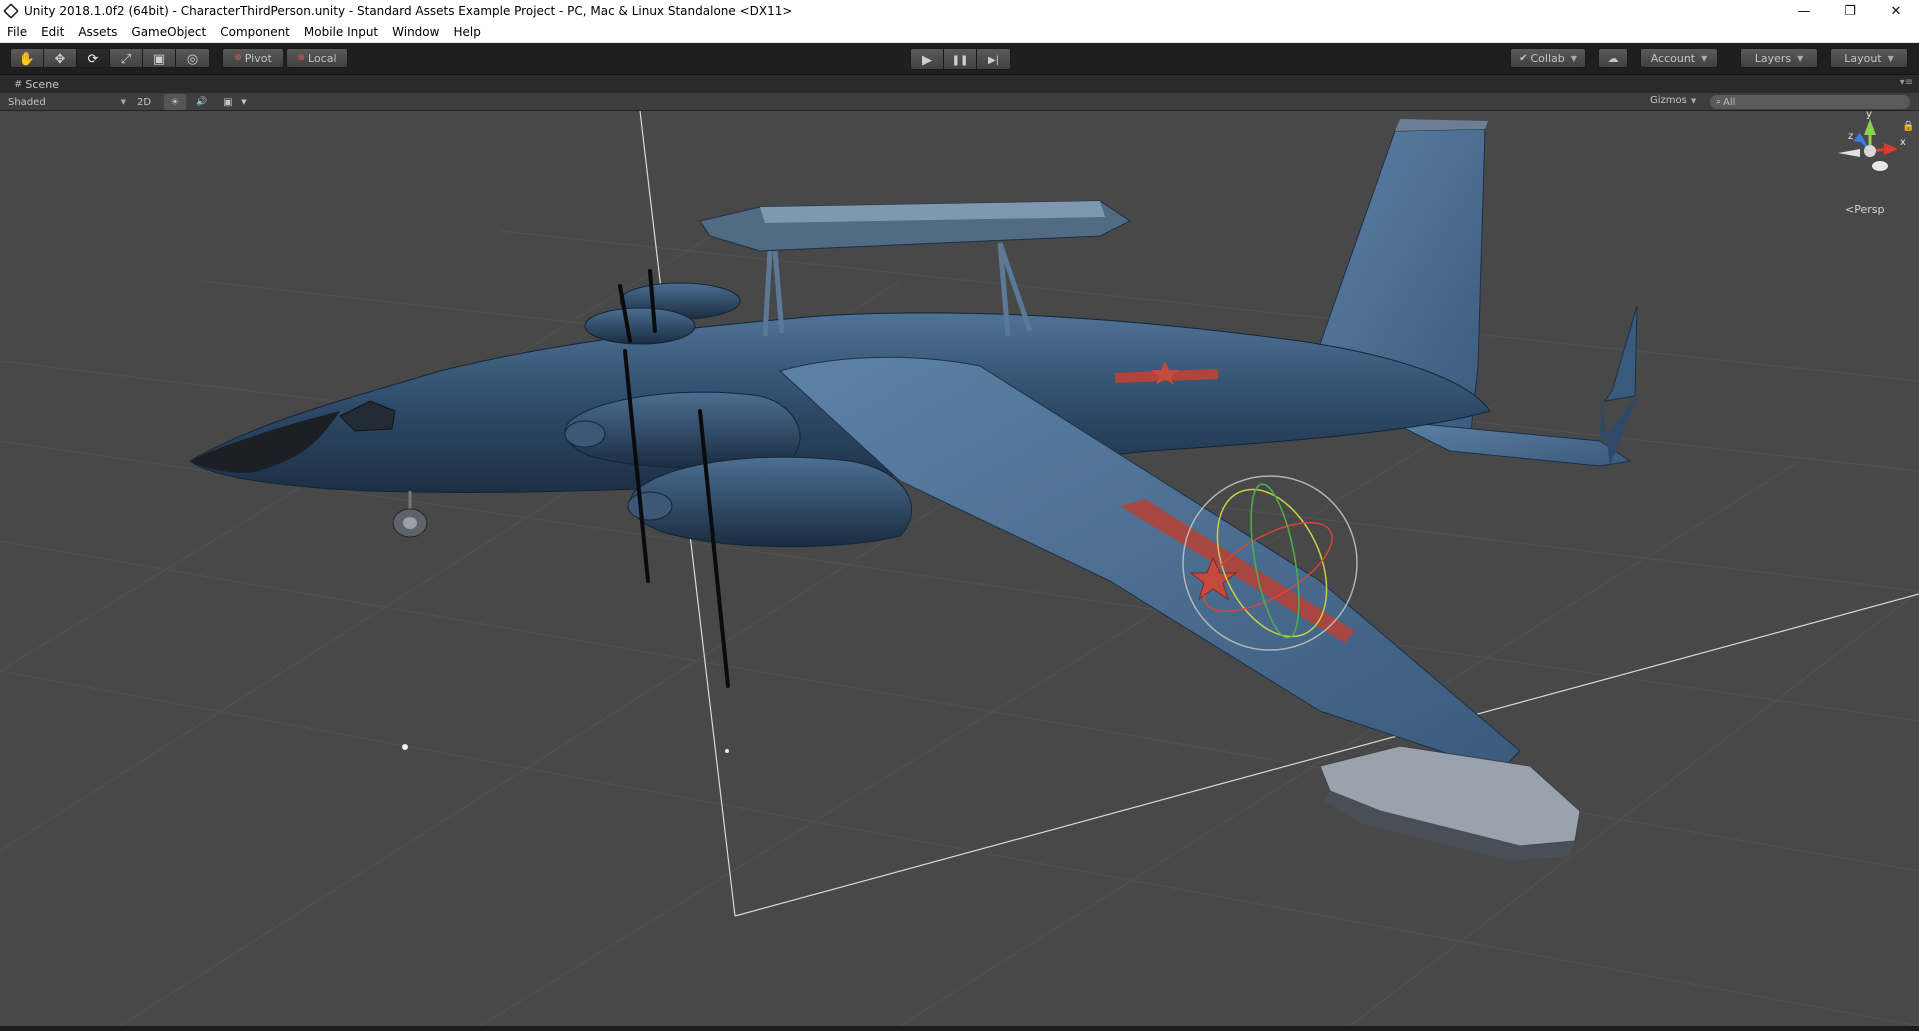 The image size is (1919, 1031). Describe the element at coordinates (1673, 58) in the screenshot. I see `account-label: Account` at that location.